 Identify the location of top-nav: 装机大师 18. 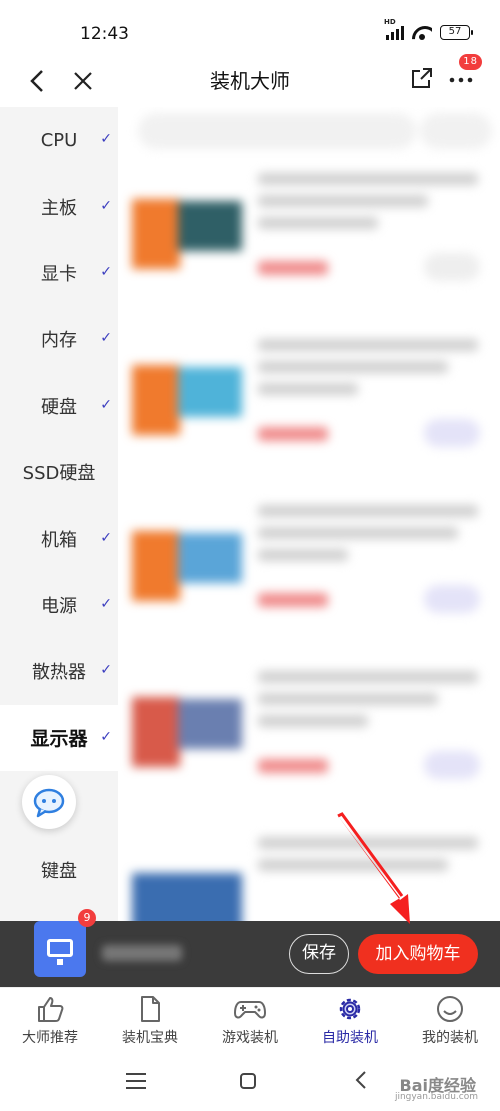
(250, 80).